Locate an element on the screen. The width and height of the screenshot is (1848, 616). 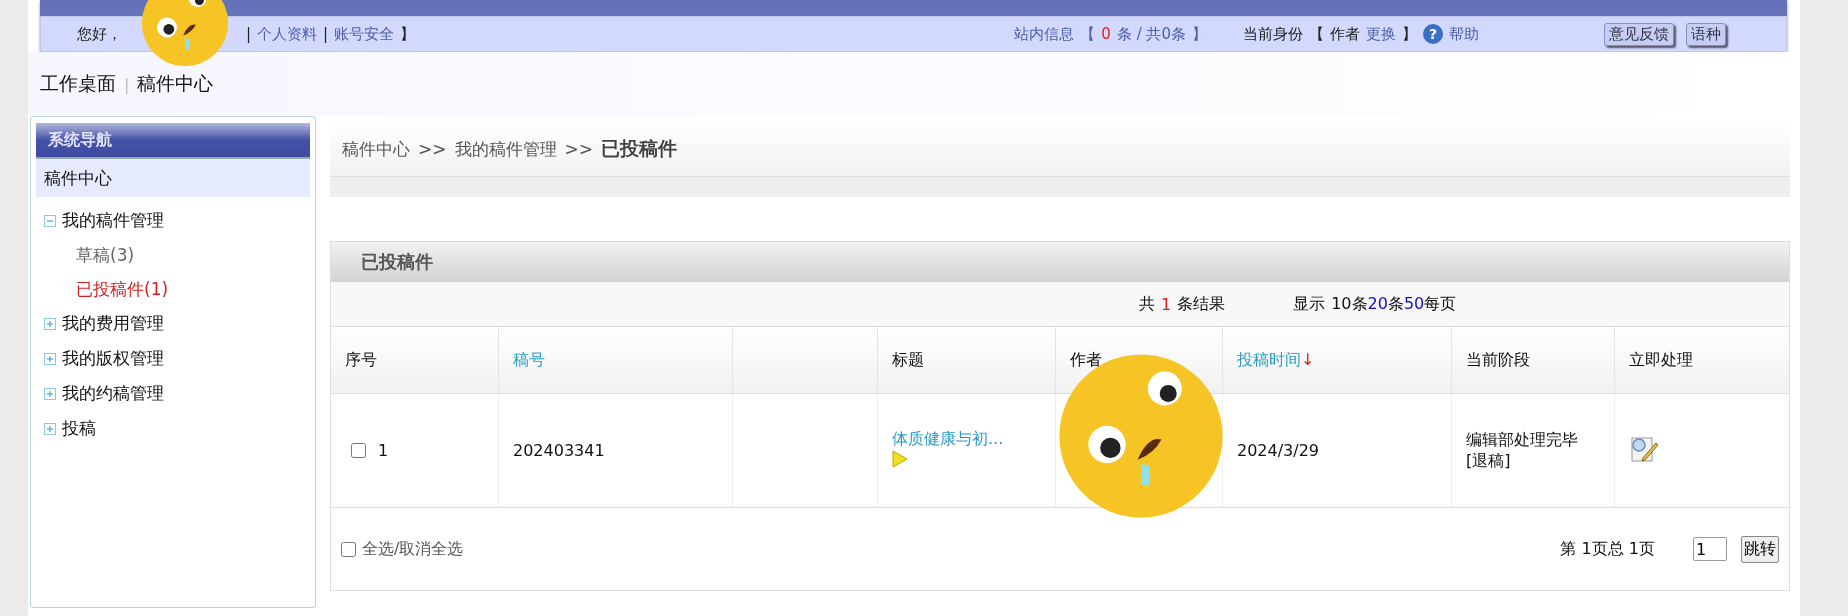
column-header: 作者 is located at coordinates (1086, 359).